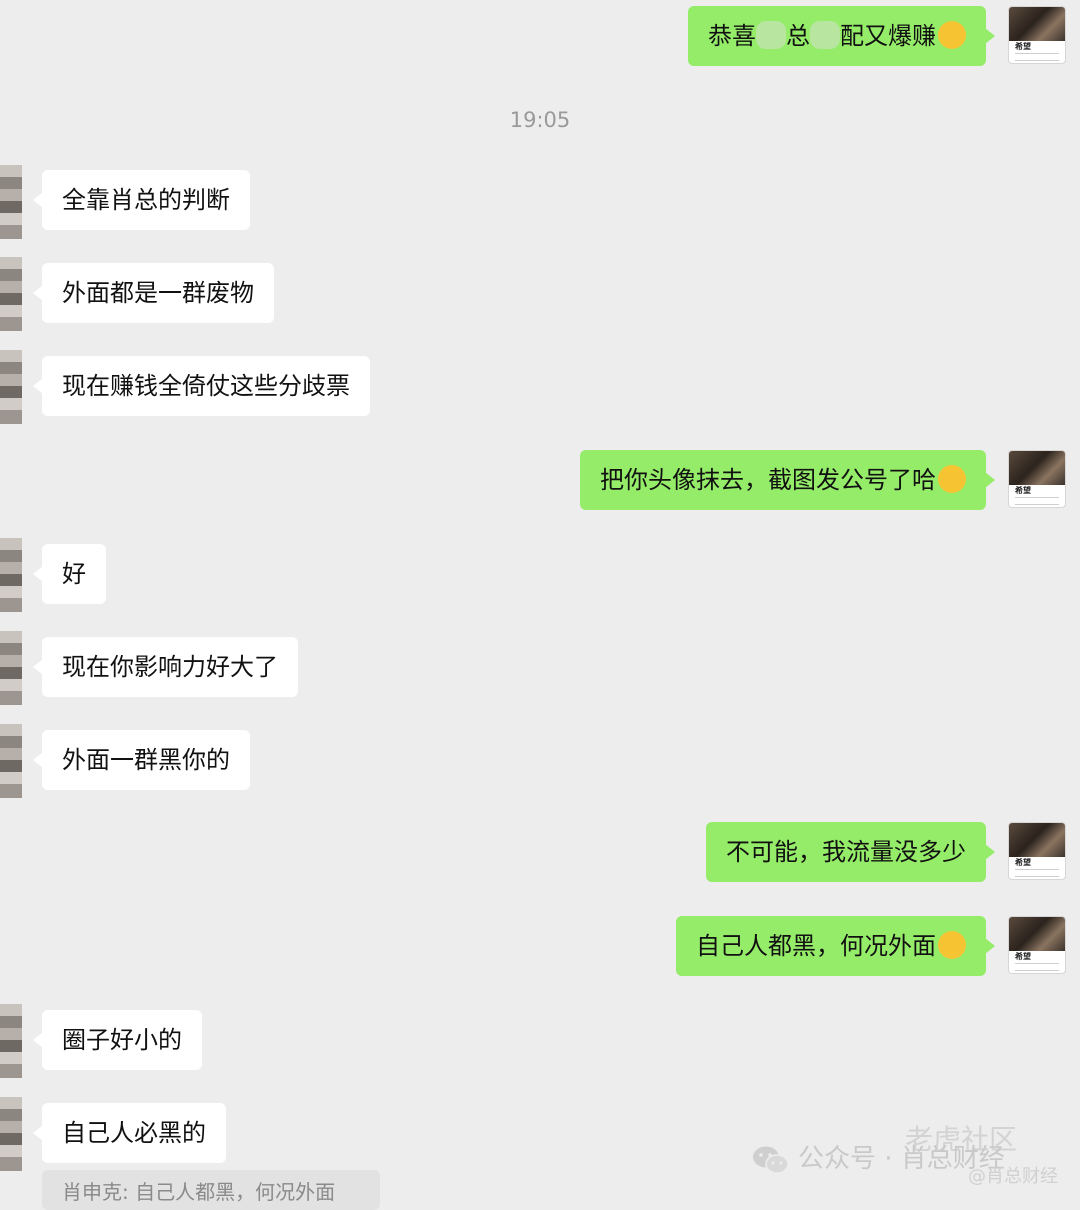 Image resolution: width=1080 pixels, height=1210 pixels. Describe the element at coordinates (540, 36) in the screenshot. I see `message-outgoing: 恭喜 总 配又爆赚 希望` at that location.